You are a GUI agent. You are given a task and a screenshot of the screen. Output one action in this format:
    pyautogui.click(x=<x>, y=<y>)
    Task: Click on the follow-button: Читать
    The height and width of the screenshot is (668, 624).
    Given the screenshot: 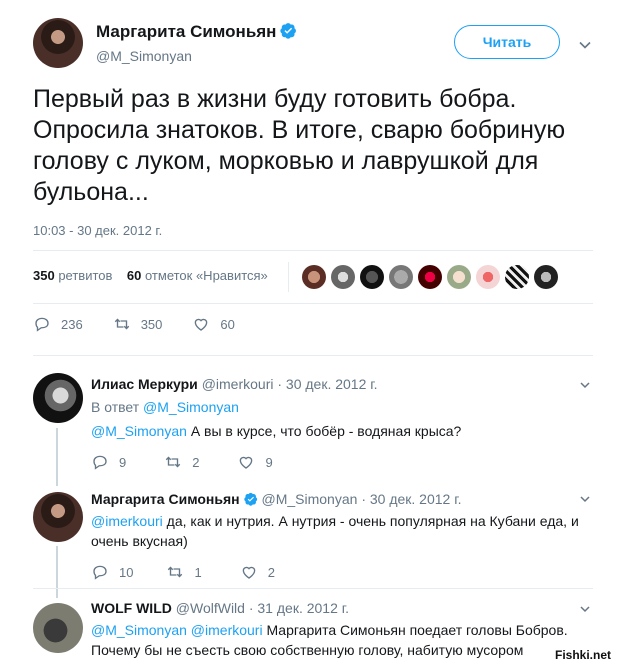 What is the action you would take?
    pyautogui.click(x=507, y=42)
    